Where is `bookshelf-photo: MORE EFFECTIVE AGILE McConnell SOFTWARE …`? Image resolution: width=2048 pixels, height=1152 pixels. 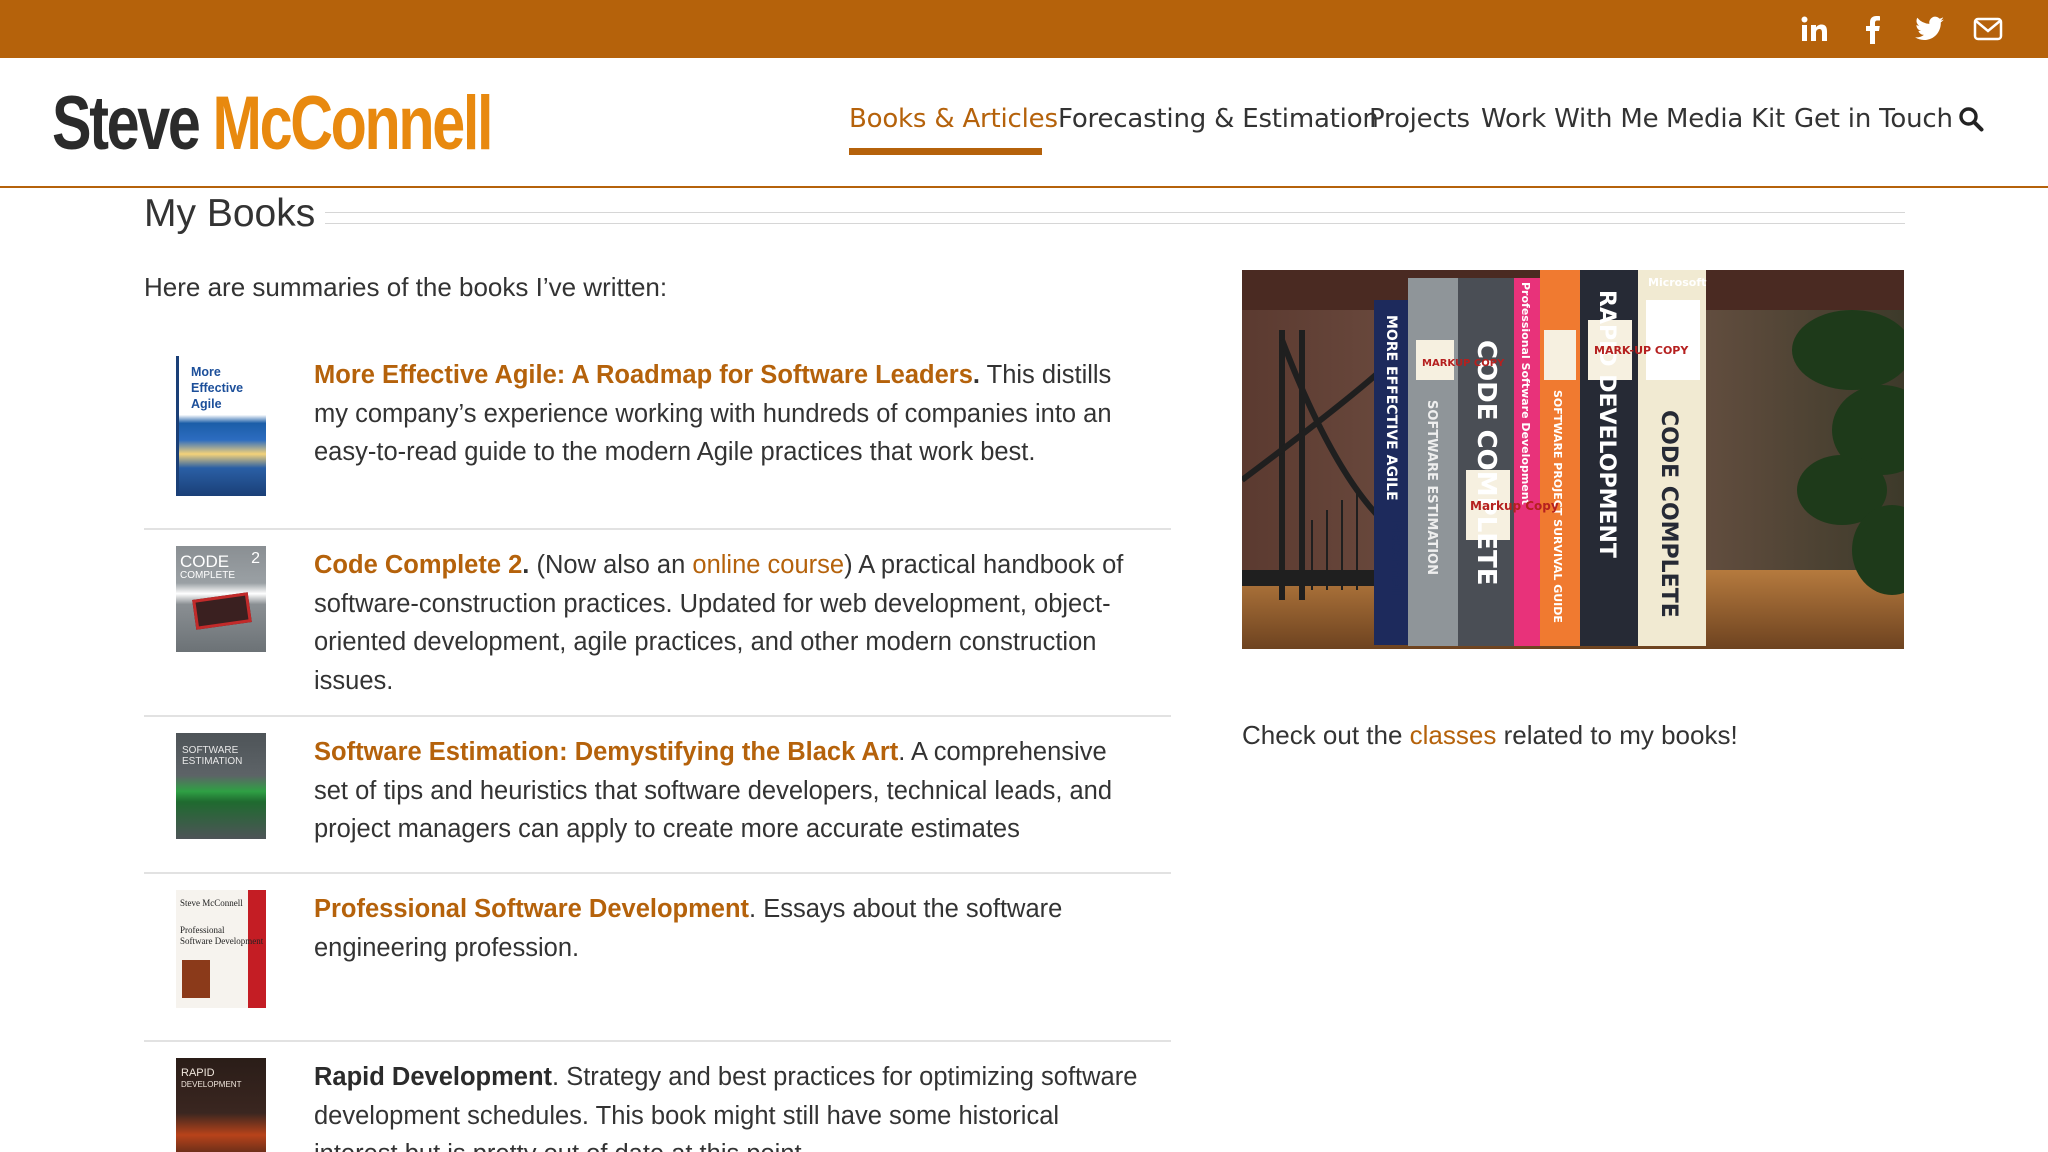 bookshelf-photo: MORE EFFECTIVE AGILE McConnell SOFTWARE … is located at coordinates (1573, 459).